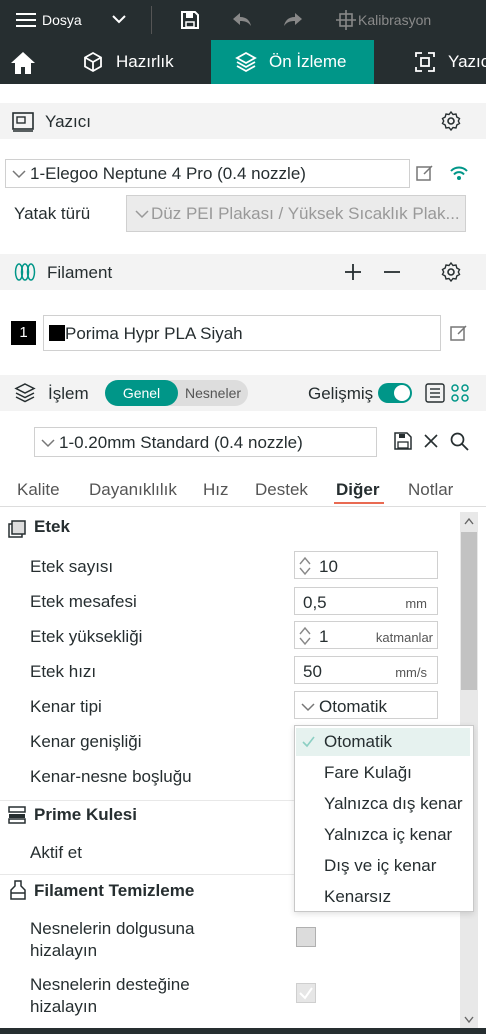 This screenshot has height=1034, width=486. Describe the element at coordinates (353, 272) in the screenshot. I see `add-filament-icon` at that location.